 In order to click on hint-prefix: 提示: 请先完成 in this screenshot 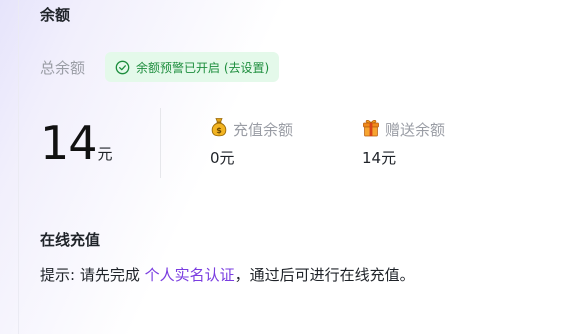, I will do `click(92, 275)`.